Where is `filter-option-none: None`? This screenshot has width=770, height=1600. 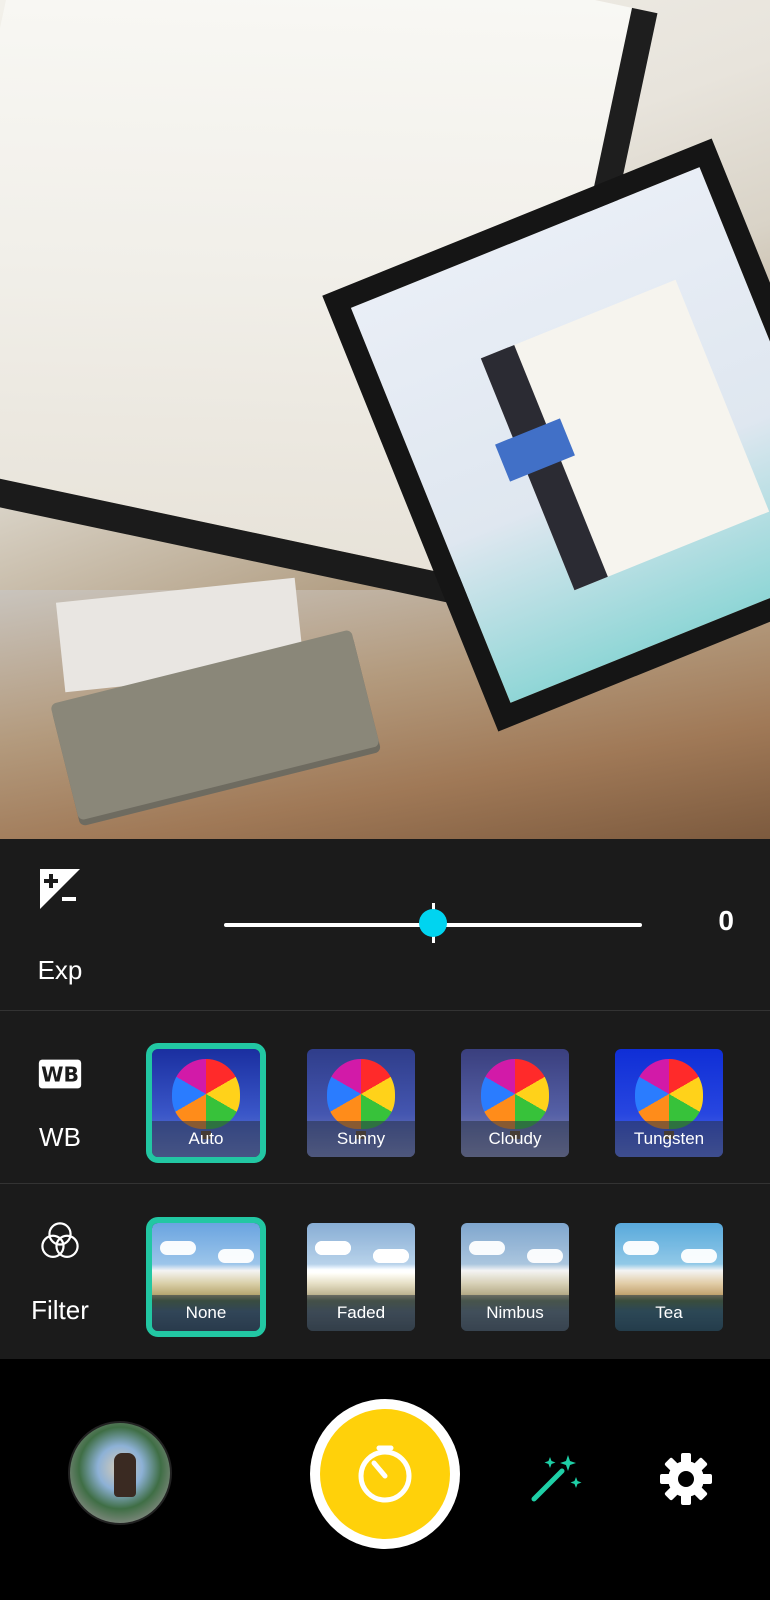
filter-option-none: None is located at coordinates (206, 1277).